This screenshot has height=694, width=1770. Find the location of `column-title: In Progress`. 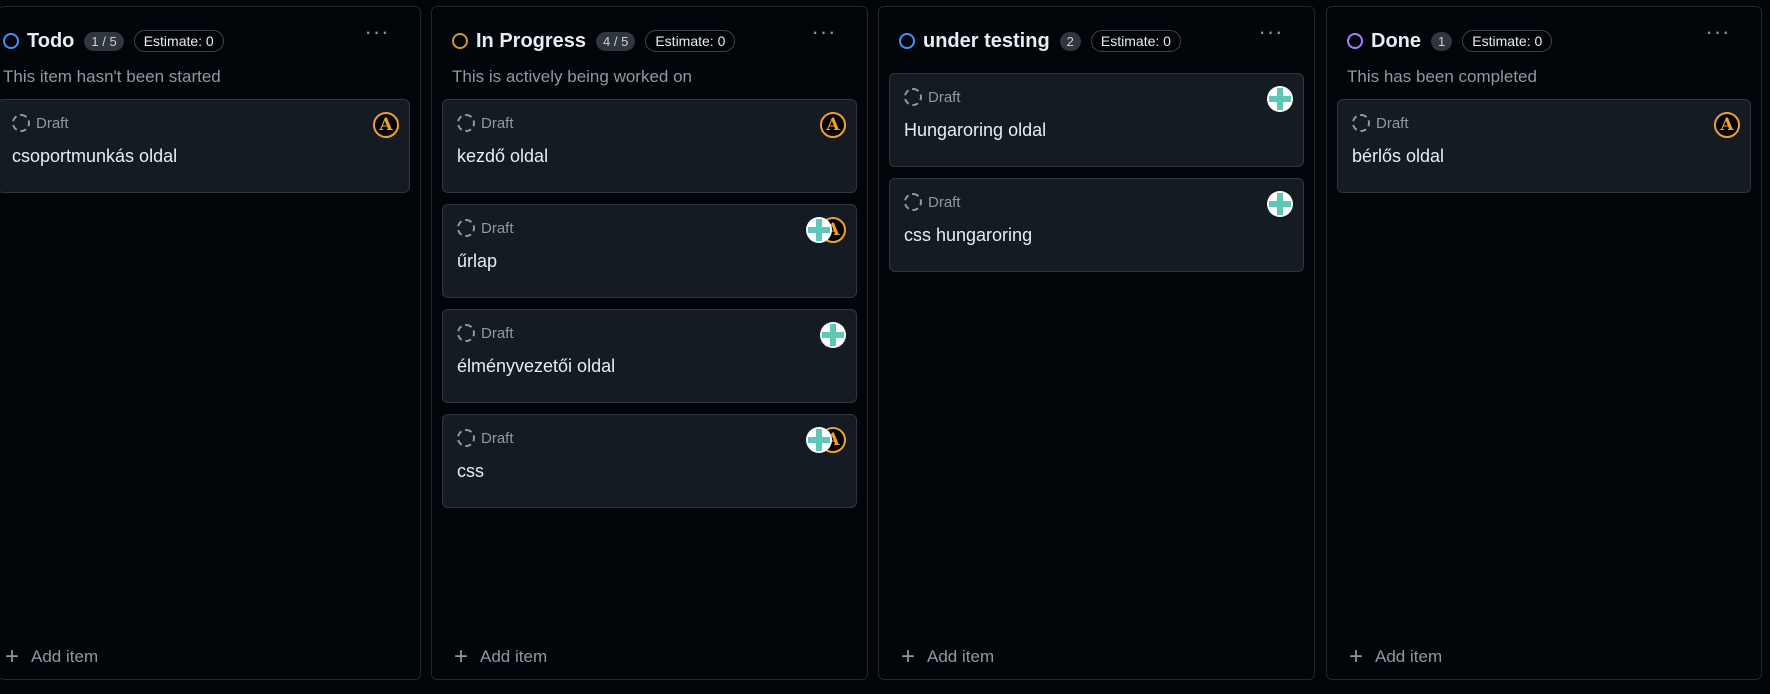

column-title: In Progress is located at coordinates (531, 40).